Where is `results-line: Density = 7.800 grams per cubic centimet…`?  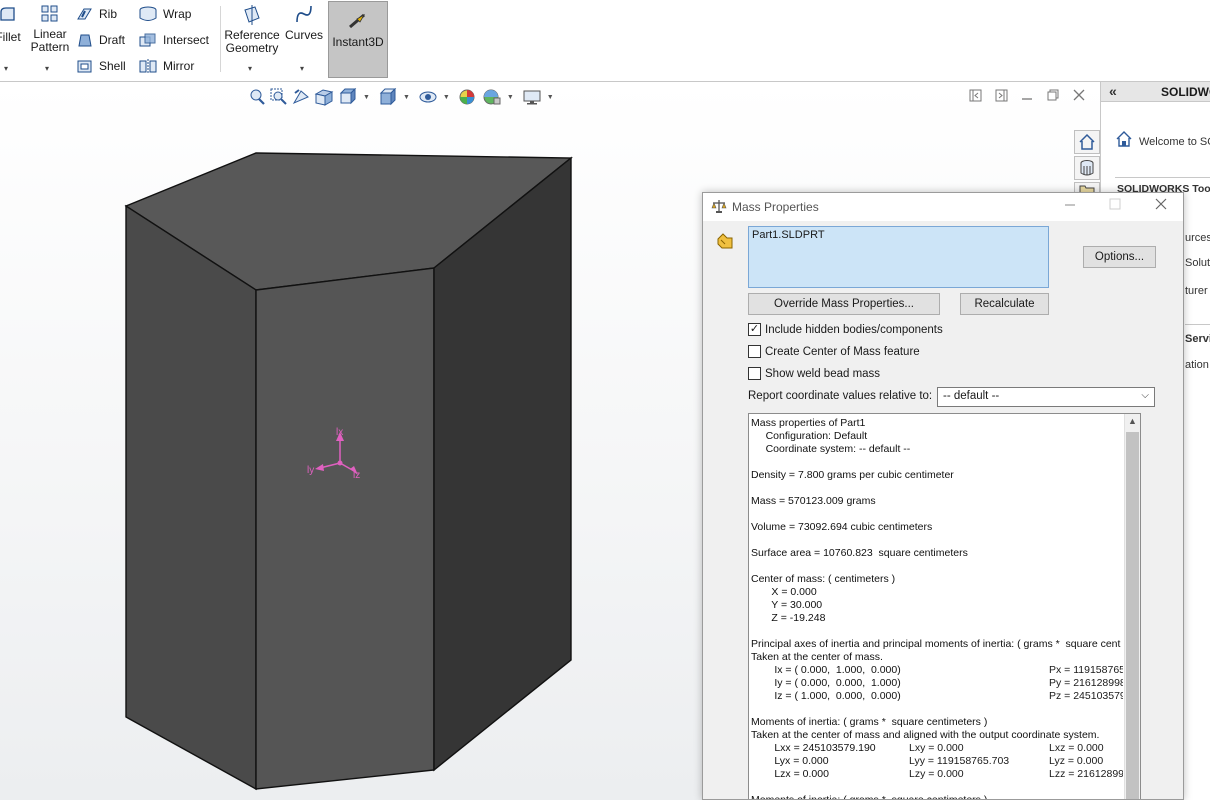
results-line: Density = 7.800 grams per cubic centimet… is located at coordinates (852, 475).